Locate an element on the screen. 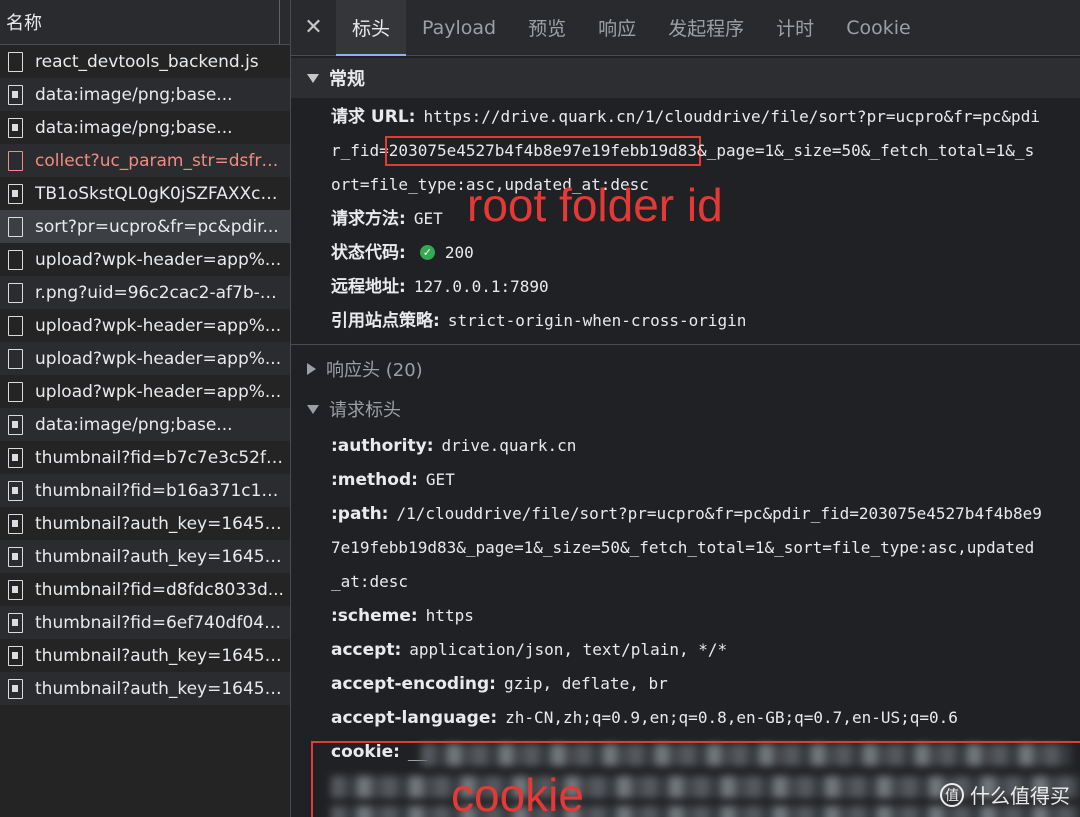  tab-cookie: Cookie is located at coordinates (878, 27).